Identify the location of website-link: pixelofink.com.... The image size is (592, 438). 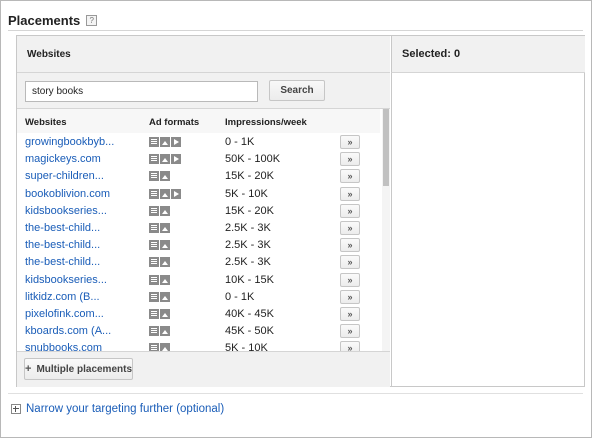
(64, 314).